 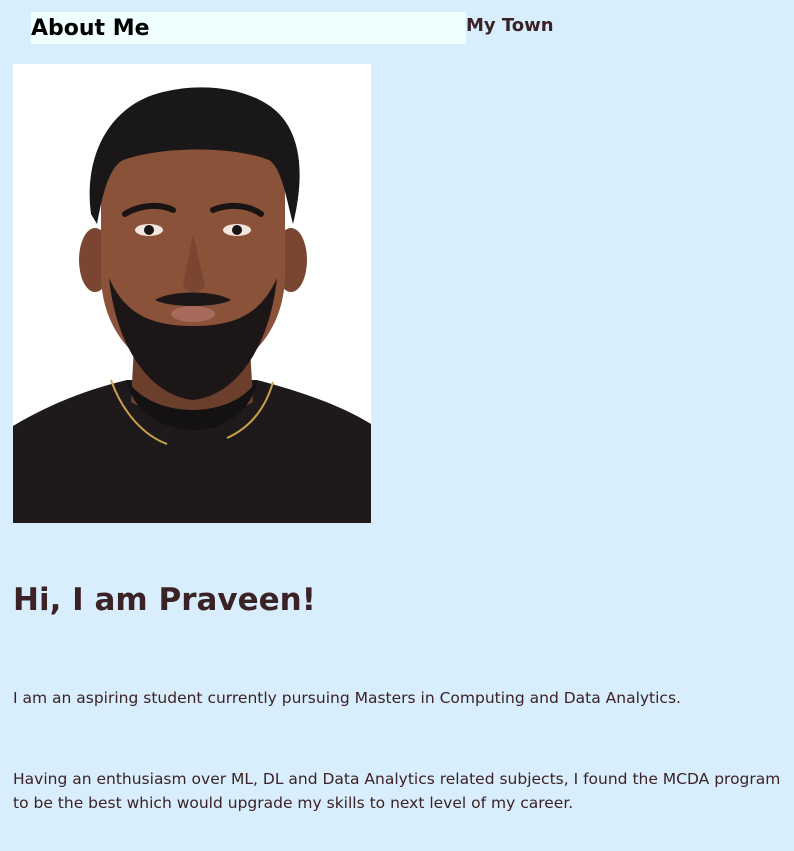 I want to click on top-navigation: About Me My Town, so click(x=397, y=25).